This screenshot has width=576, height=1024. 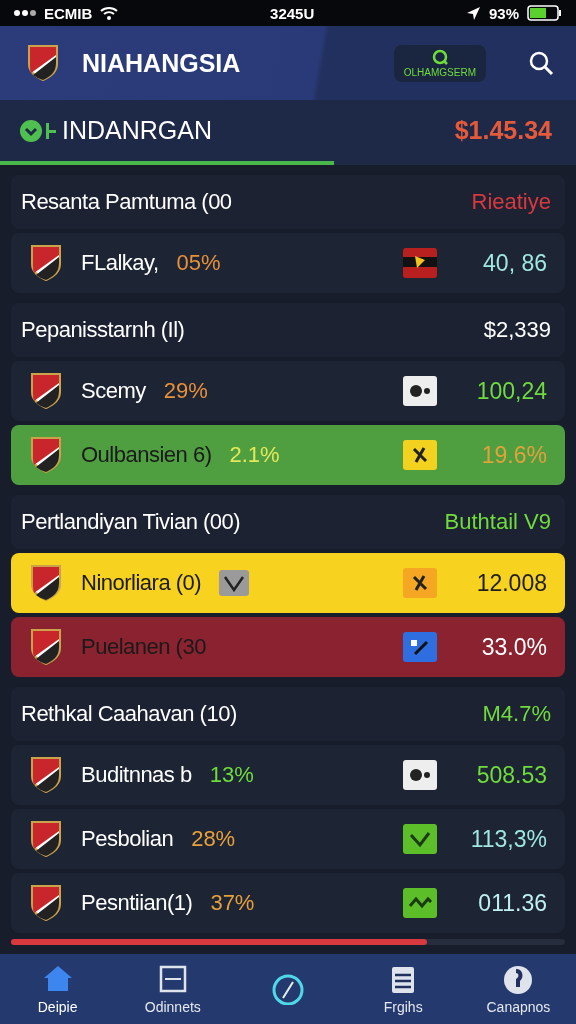 I want to click on match-row: Pesbolian 28% 113,3%, so click(x=288, y=839).